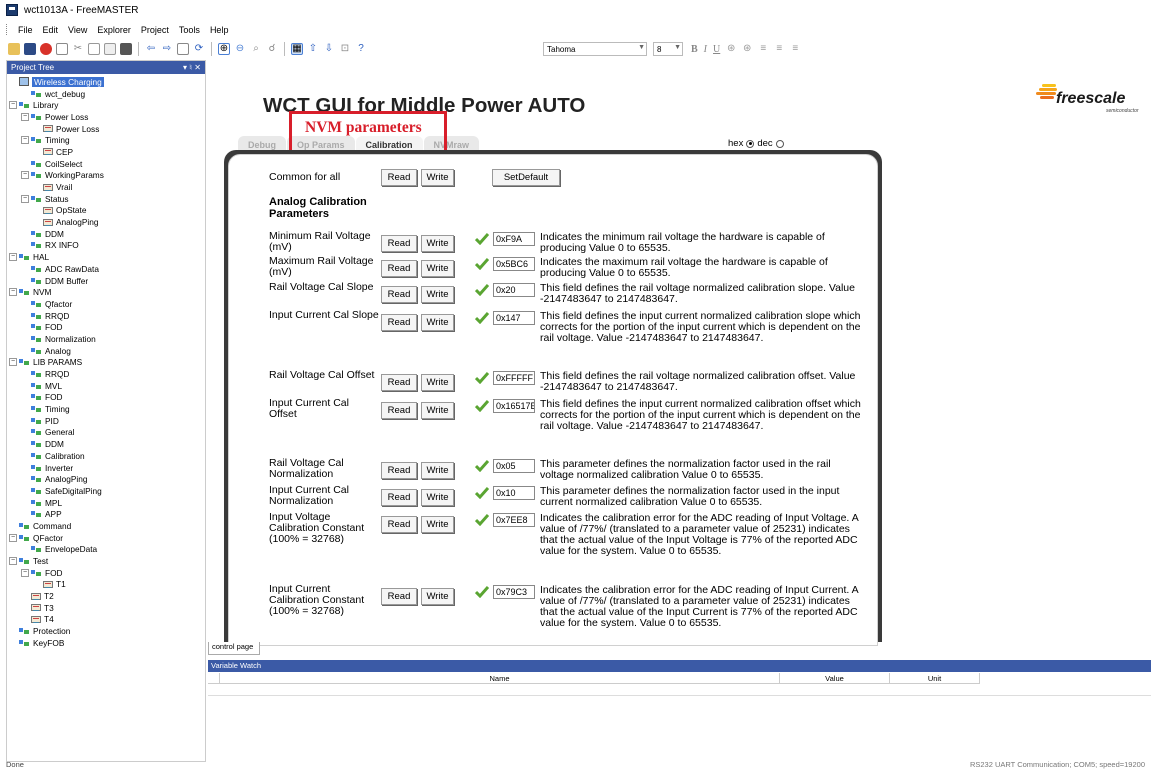  Describe the element at coordinates (795, 49) in the screenshot. I see `align-right-icon: ≡` at that location.